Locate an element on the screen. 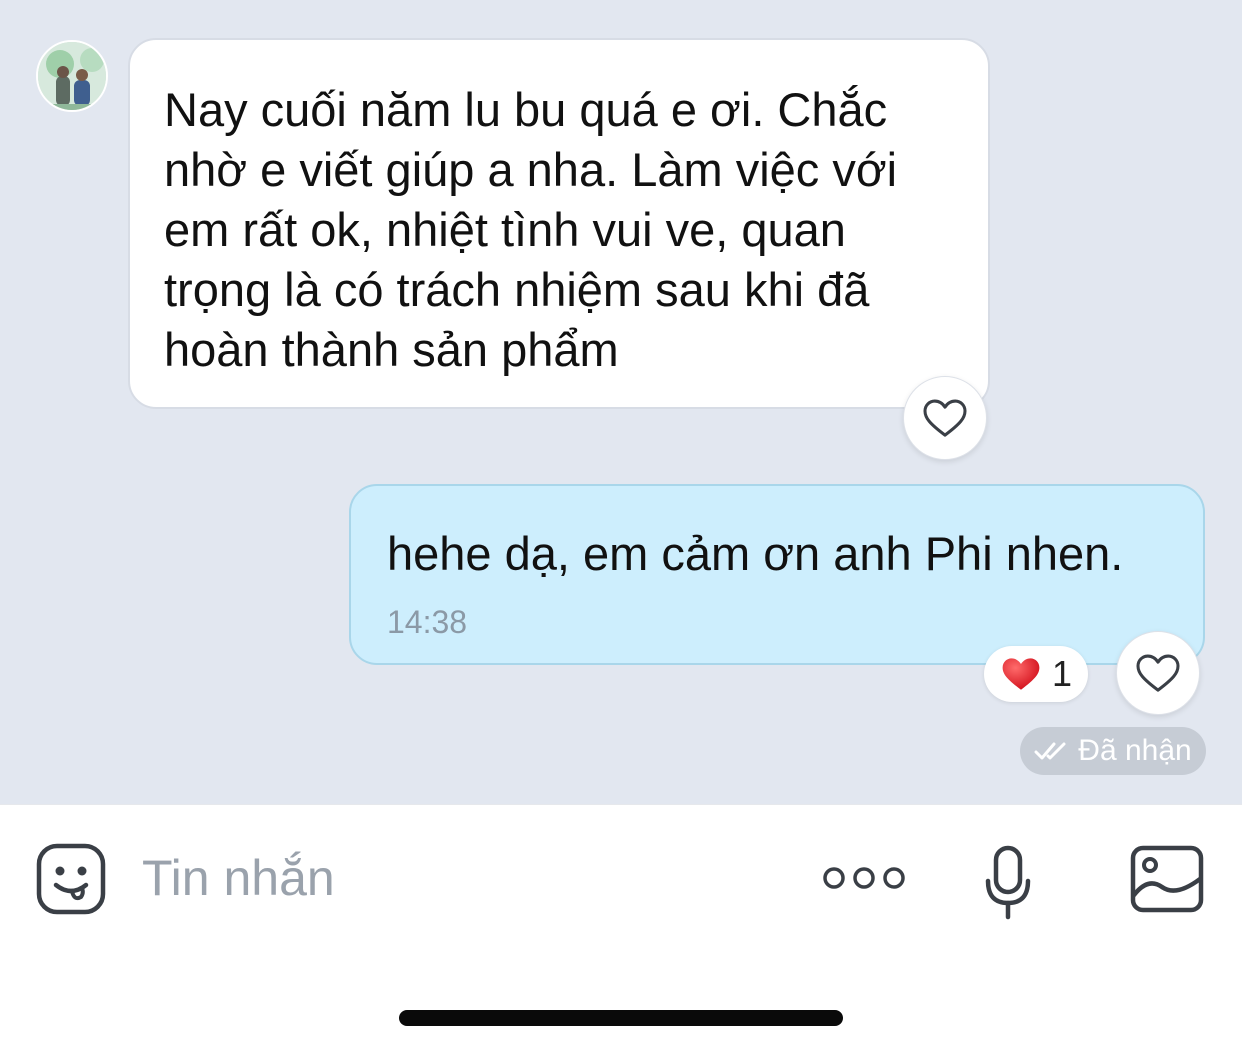 This screenshot has width=1242, height=1050. incoming-react-button is located at coordinates (945, 418).